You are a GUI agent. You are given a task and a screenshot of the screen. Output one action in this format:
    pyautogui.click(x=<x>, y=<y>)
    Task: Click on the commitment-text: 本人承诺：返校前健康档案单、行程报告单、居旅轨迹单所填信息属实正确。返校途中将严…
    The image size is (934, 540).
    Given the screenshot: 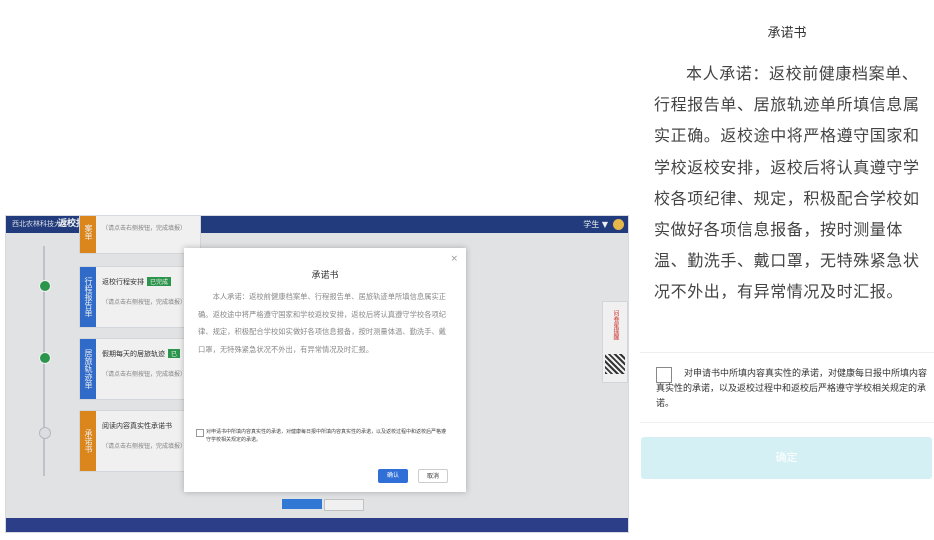 What is the action you would take?
    pyautogui.click(x=787, y=183)
    